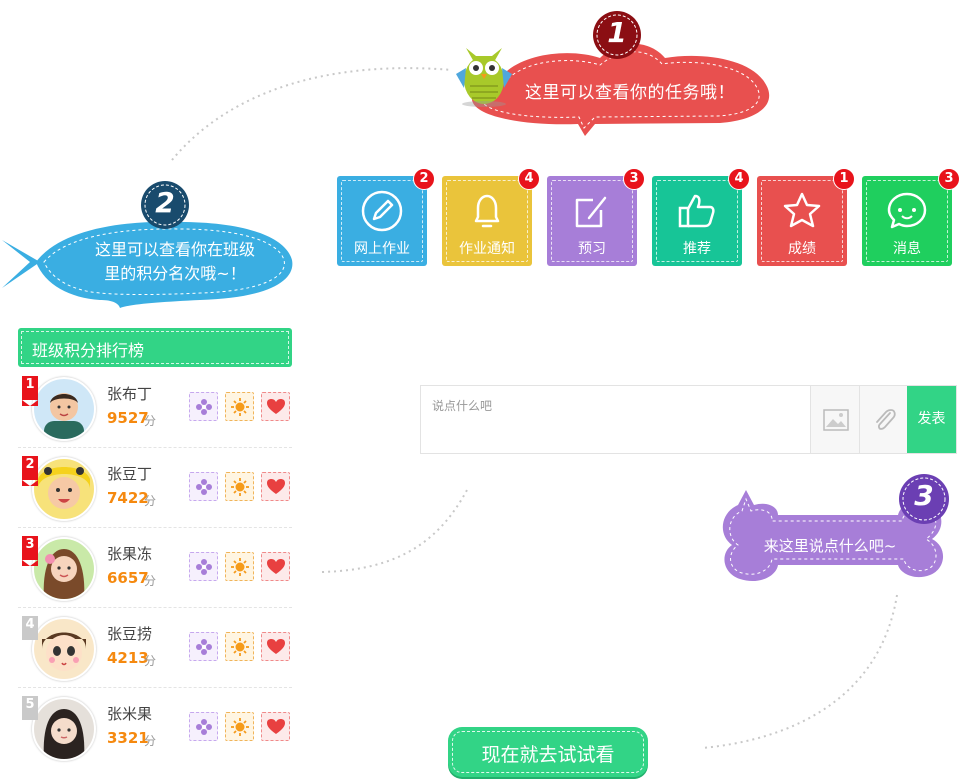 Image resolution: width=980 pixels, height=781 pixels. Describe the element at coordinates (487, 249) in the screenshot. I see `tile-label: 作业通知` at that location.